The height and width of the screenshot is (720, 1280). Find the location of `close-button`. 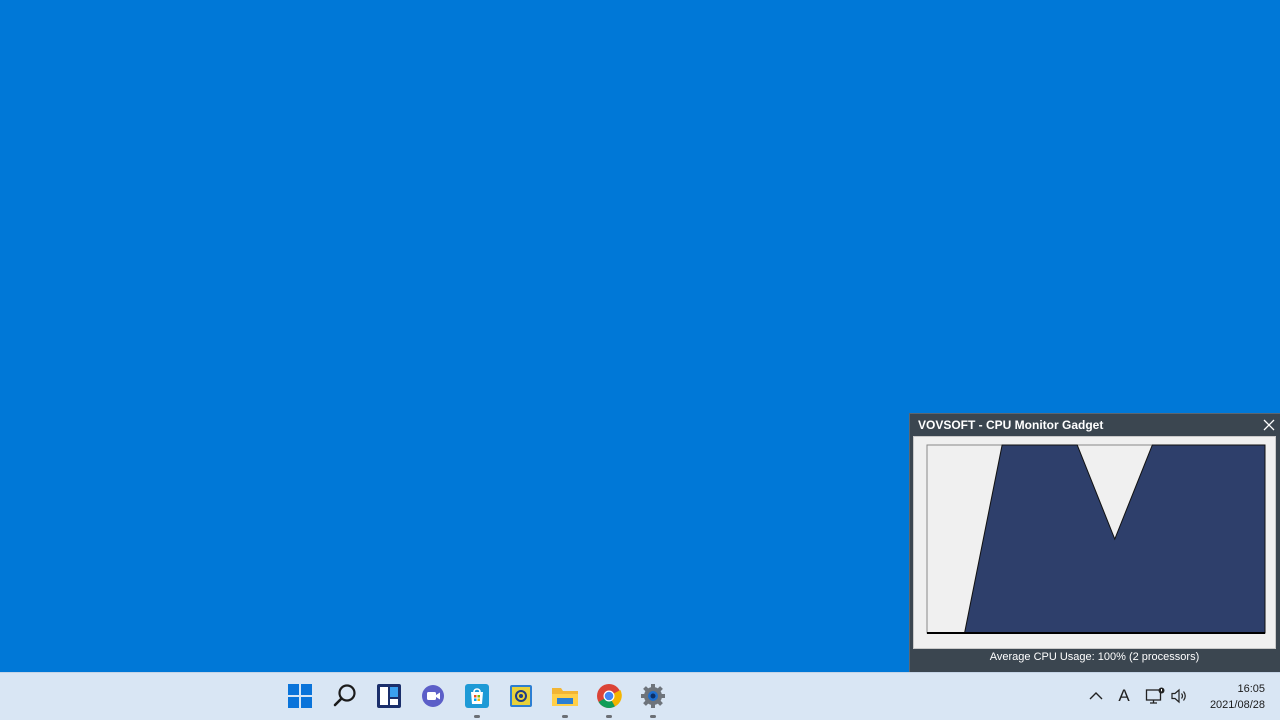

close-button is located at coordinates (1269, 425).